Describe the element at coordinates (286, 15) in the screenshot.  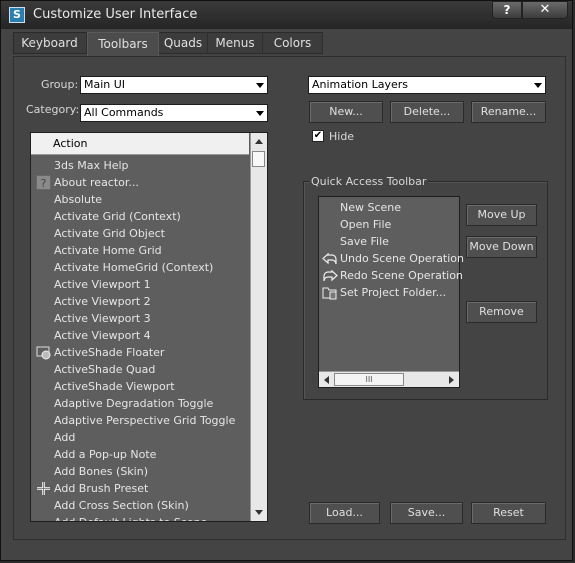
I see `title-bar: S Customize User Interface ? ✕` at that location.